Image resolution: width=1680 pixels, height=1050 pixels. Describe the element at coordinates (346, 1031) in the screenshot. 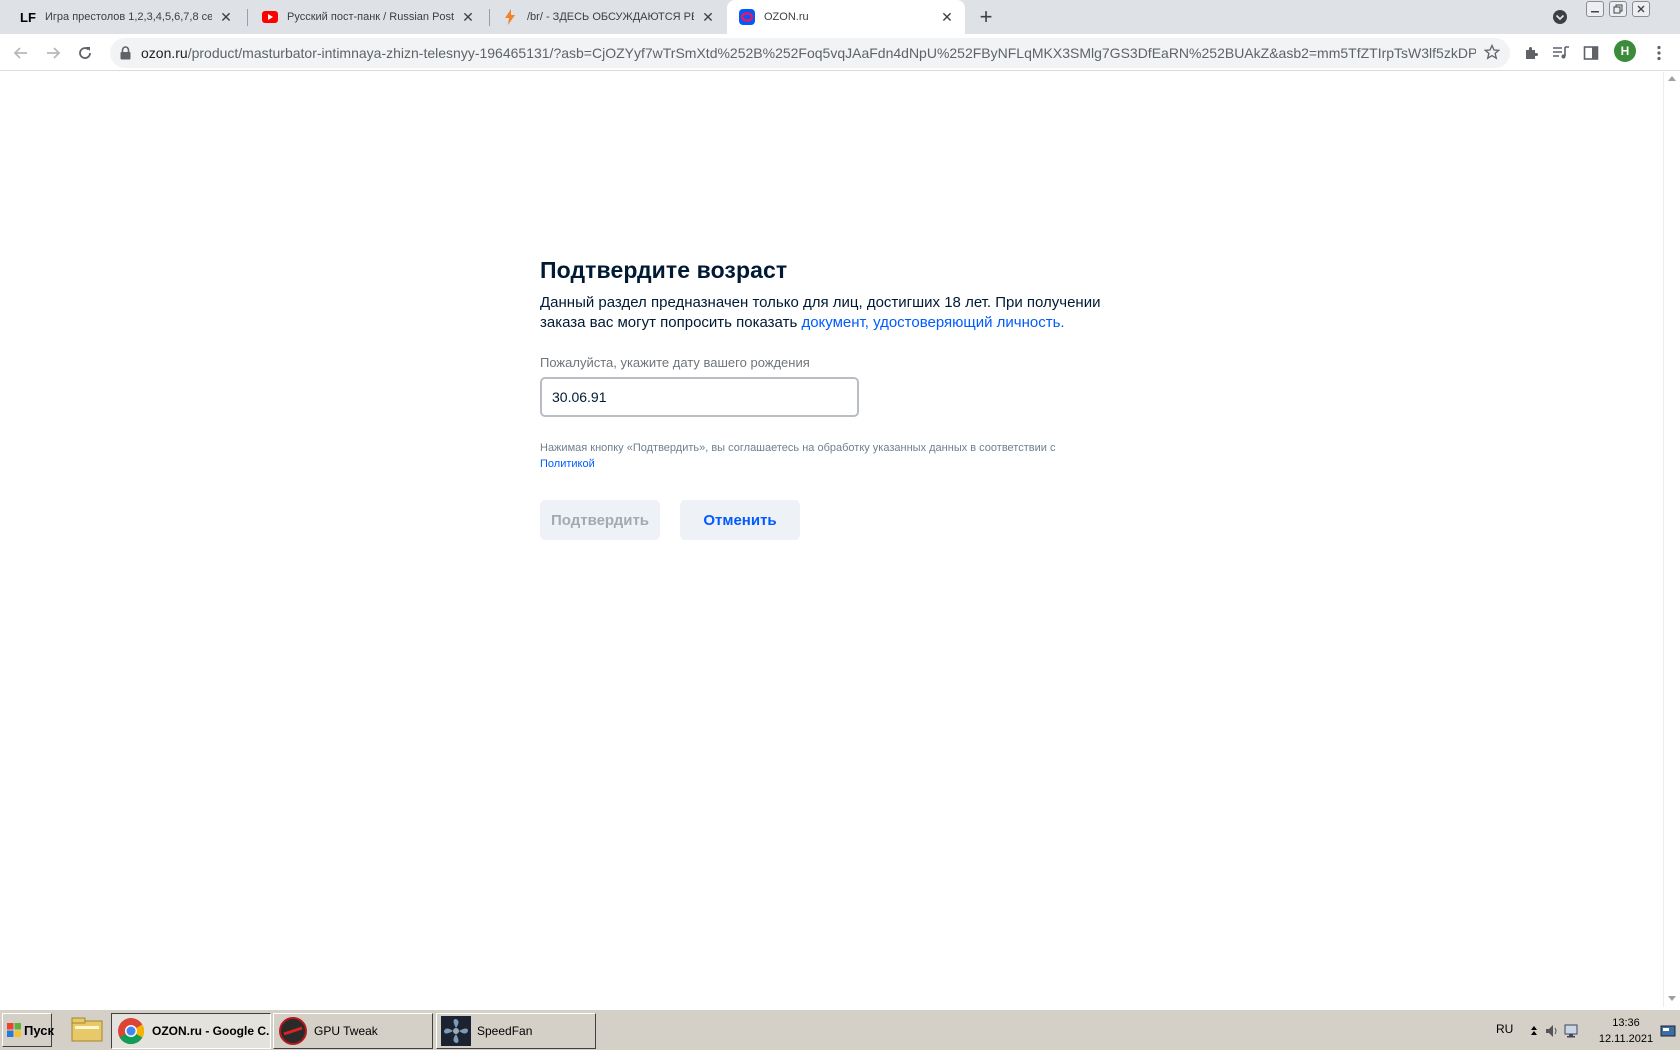

I see `task-label: GPU Tweak` at that location.